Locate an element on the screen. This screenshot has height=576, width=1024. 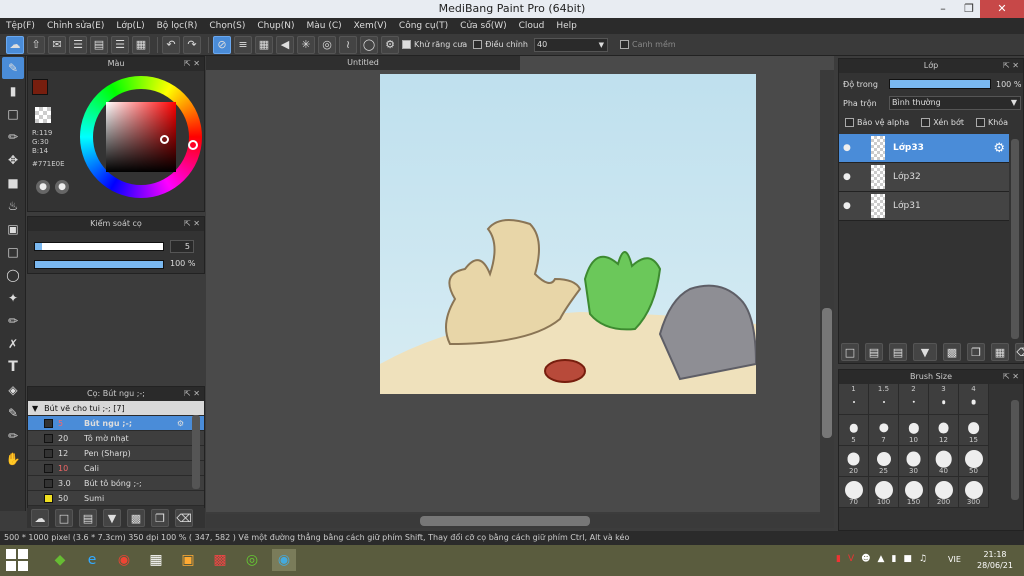
menu-edit: Chỉnh sửa(E) is located at coordinates (75, 26).